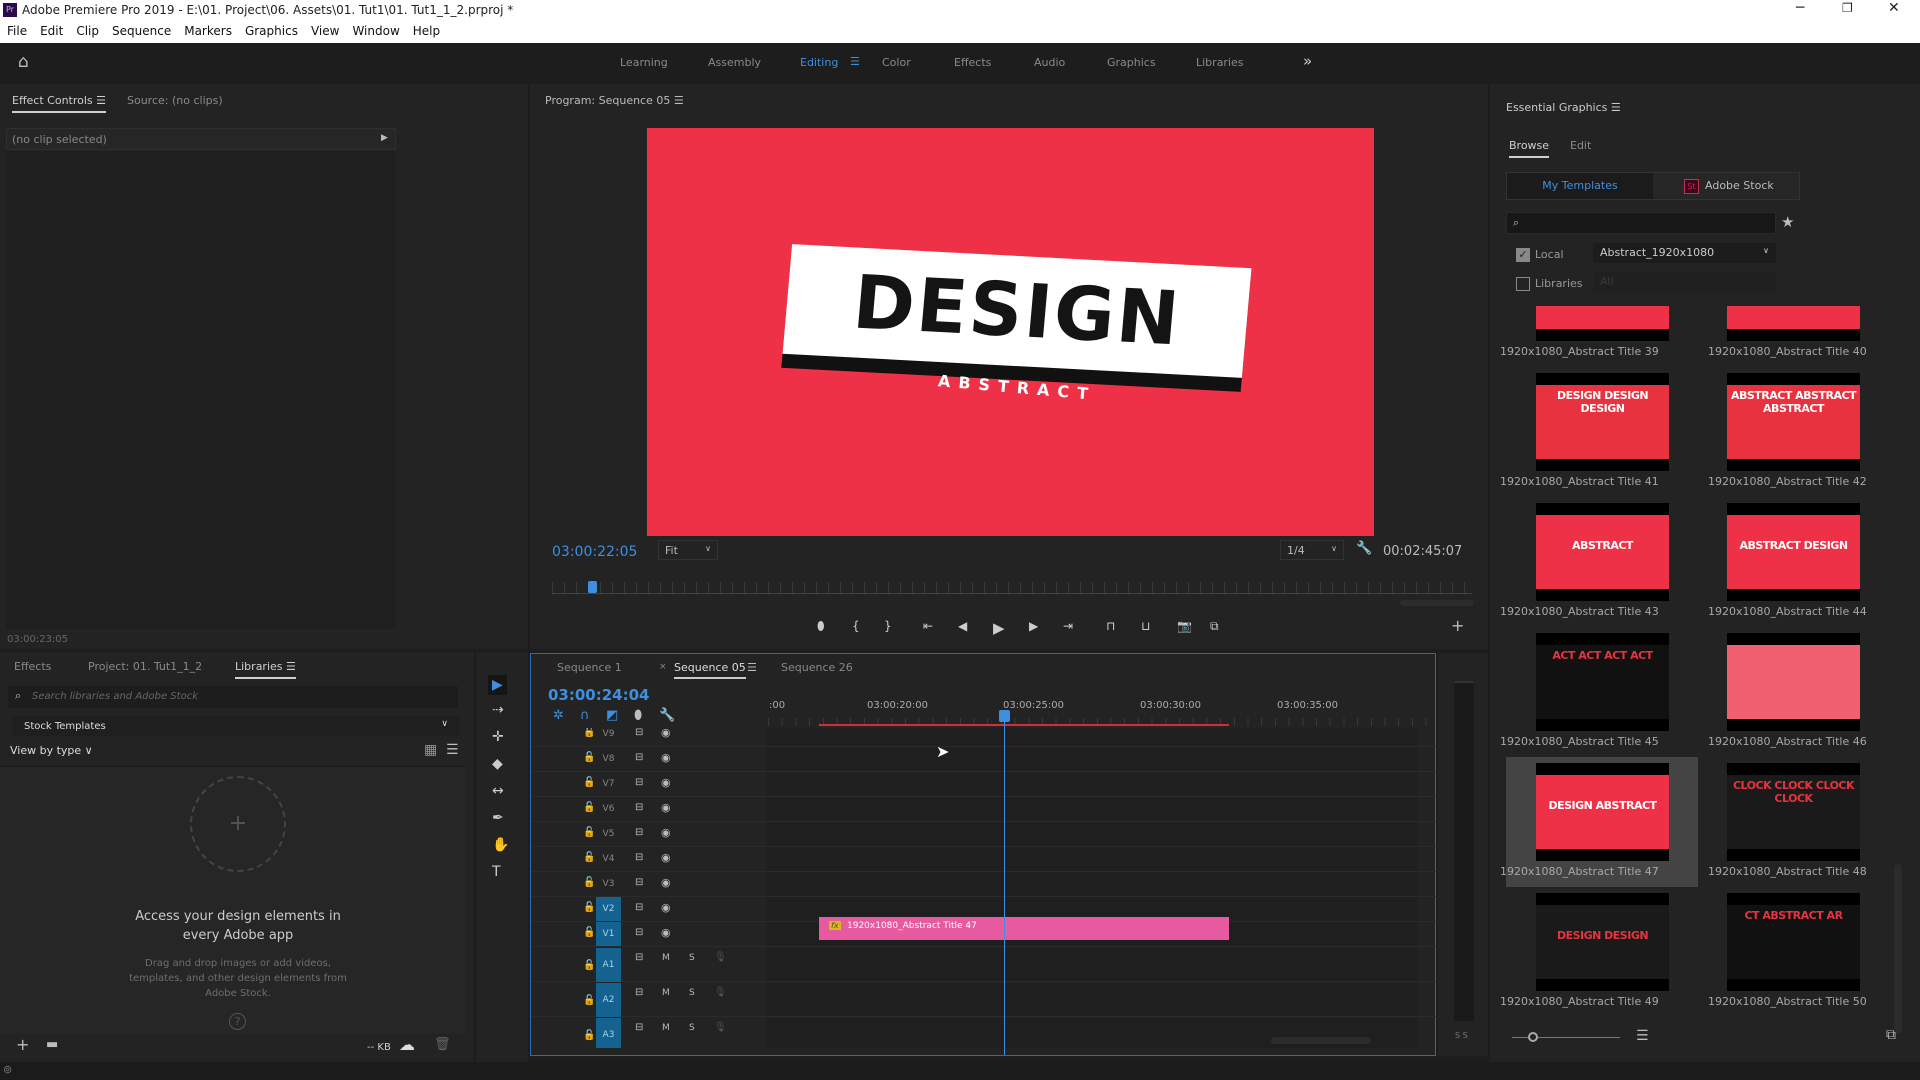 The height and width of the screenshot is (1080, 1920). What do you see at coordinates (1321, 1040) in the screenshot?
I see `timeline-horizontal-scrollbar` at bounding box center [1321, 1040].